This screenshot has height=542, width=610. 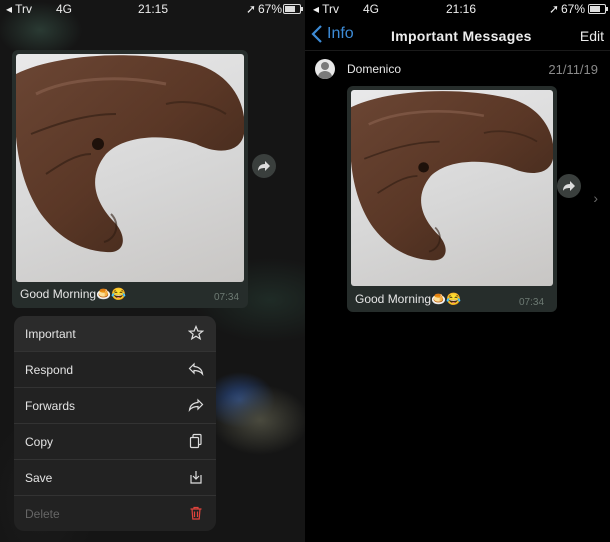 What do you see at coordinates (196, 513) in the screenshot?
I see `trash-icon` at bounding box center [196, 513].